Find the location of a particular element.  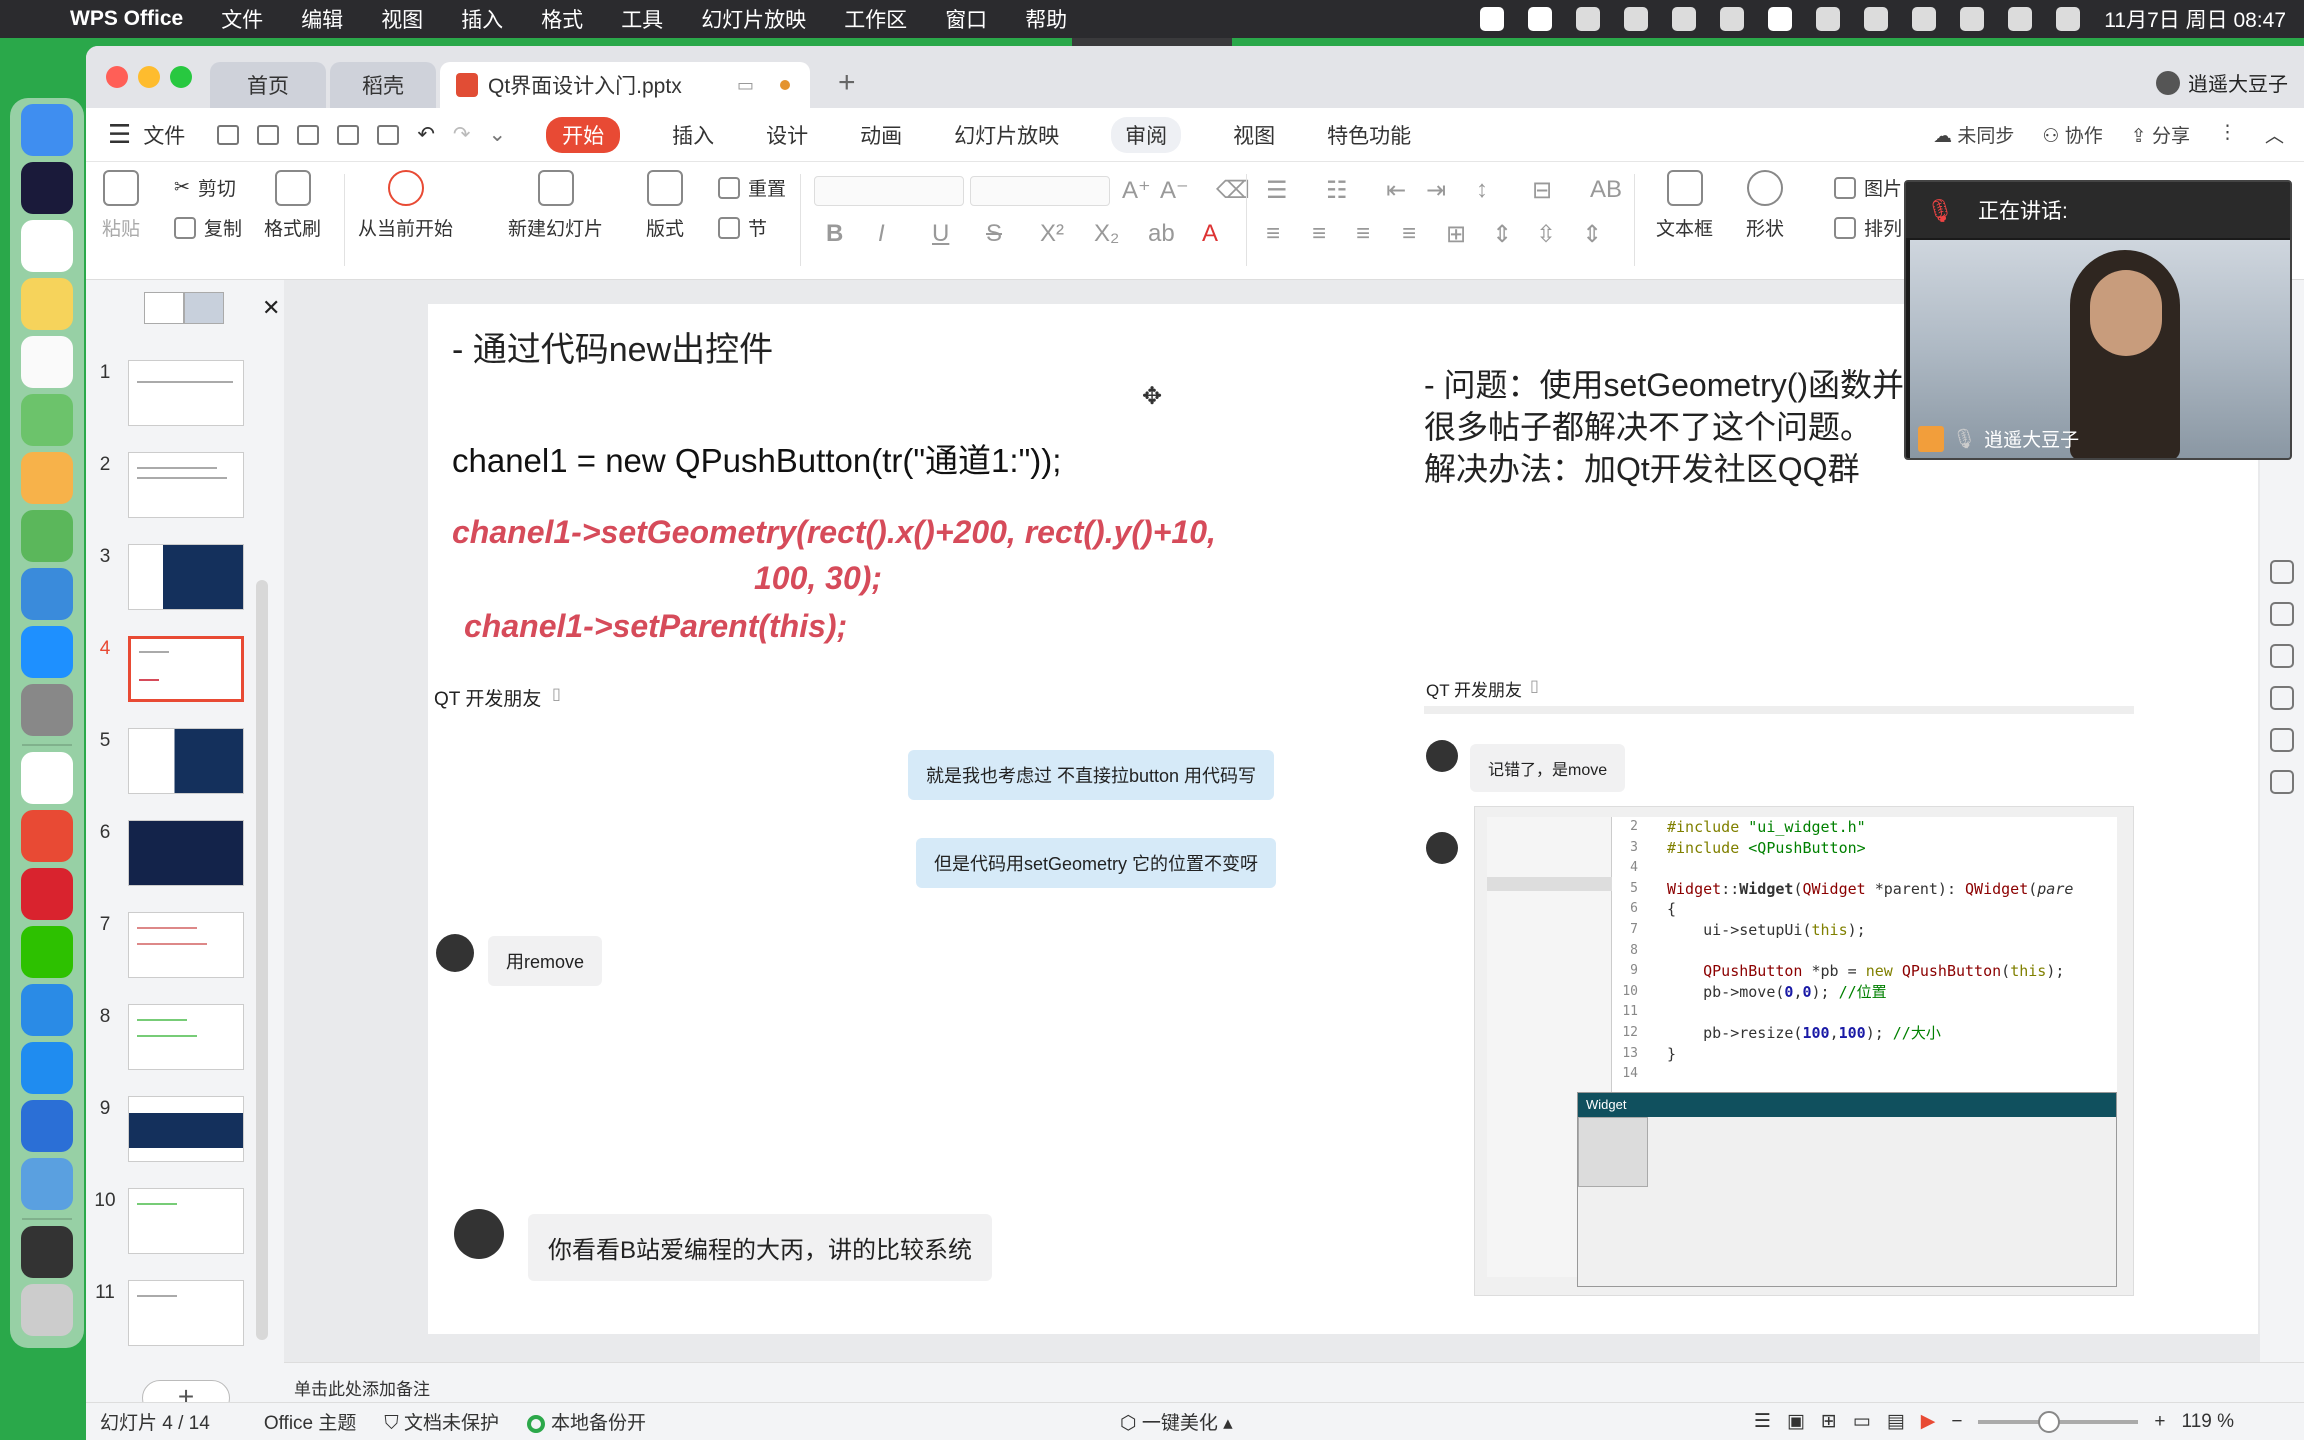

textbox-button: 文本框 is located at coordinates (1684, 205).